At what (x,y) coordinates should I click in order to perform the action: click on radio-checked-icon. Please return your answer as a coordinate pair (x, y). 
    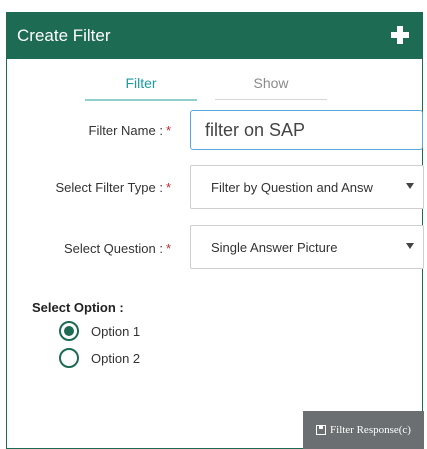
    Looking at the image, I should click on (69, 331).